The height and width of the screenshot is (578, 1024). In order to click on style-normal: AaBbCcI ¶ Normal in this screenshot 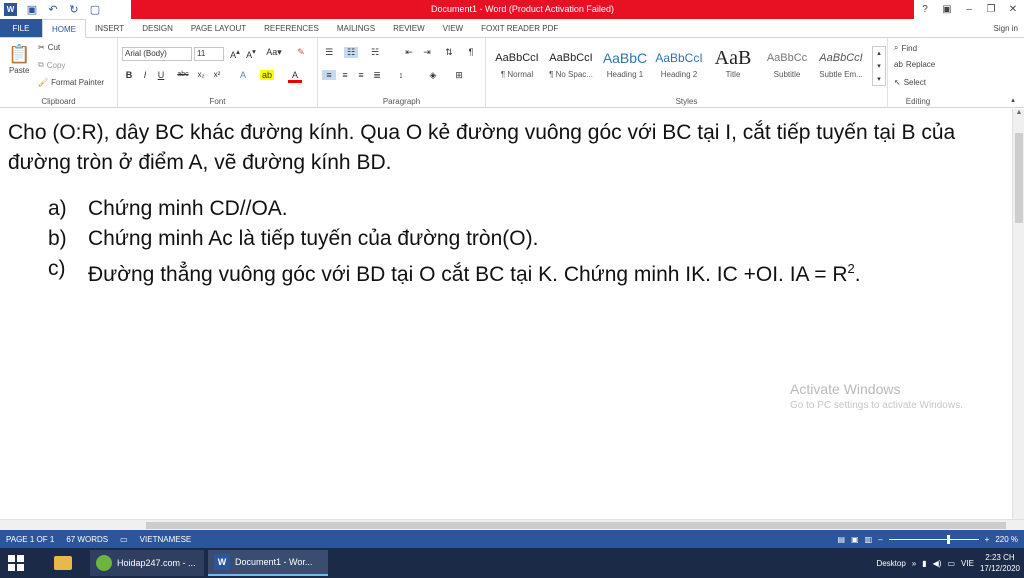, I will do `click(517, 66)`.